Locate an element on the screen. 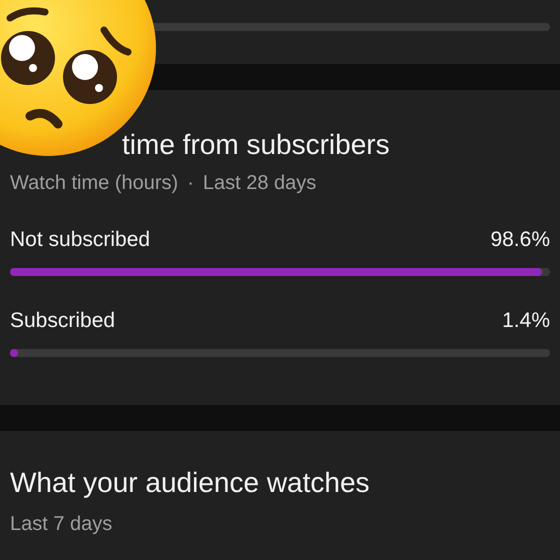 The height and width of the screenshot is (560, 560). row-value: 98.6% is located at coordinates (520, 240).